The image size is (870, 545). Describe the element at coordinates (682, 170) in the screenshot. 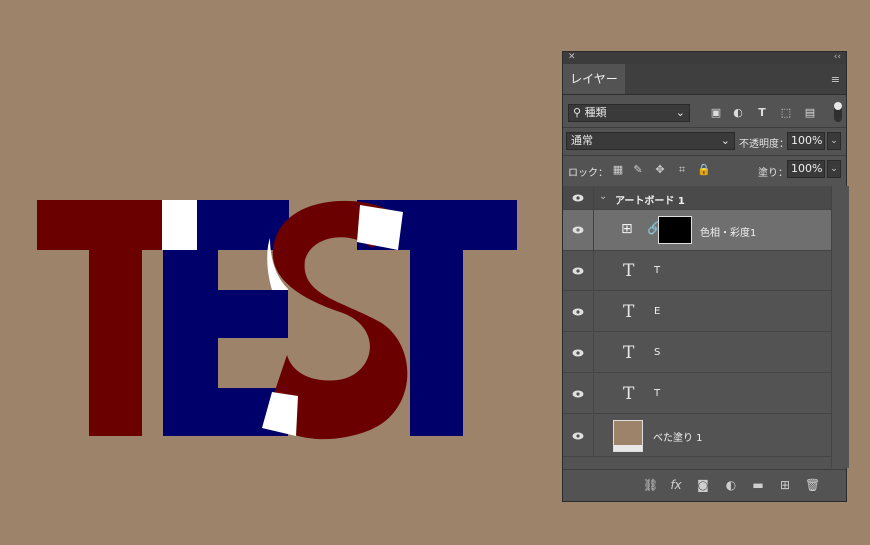

I see `lock-artboard-icon: ⌗` at that location.